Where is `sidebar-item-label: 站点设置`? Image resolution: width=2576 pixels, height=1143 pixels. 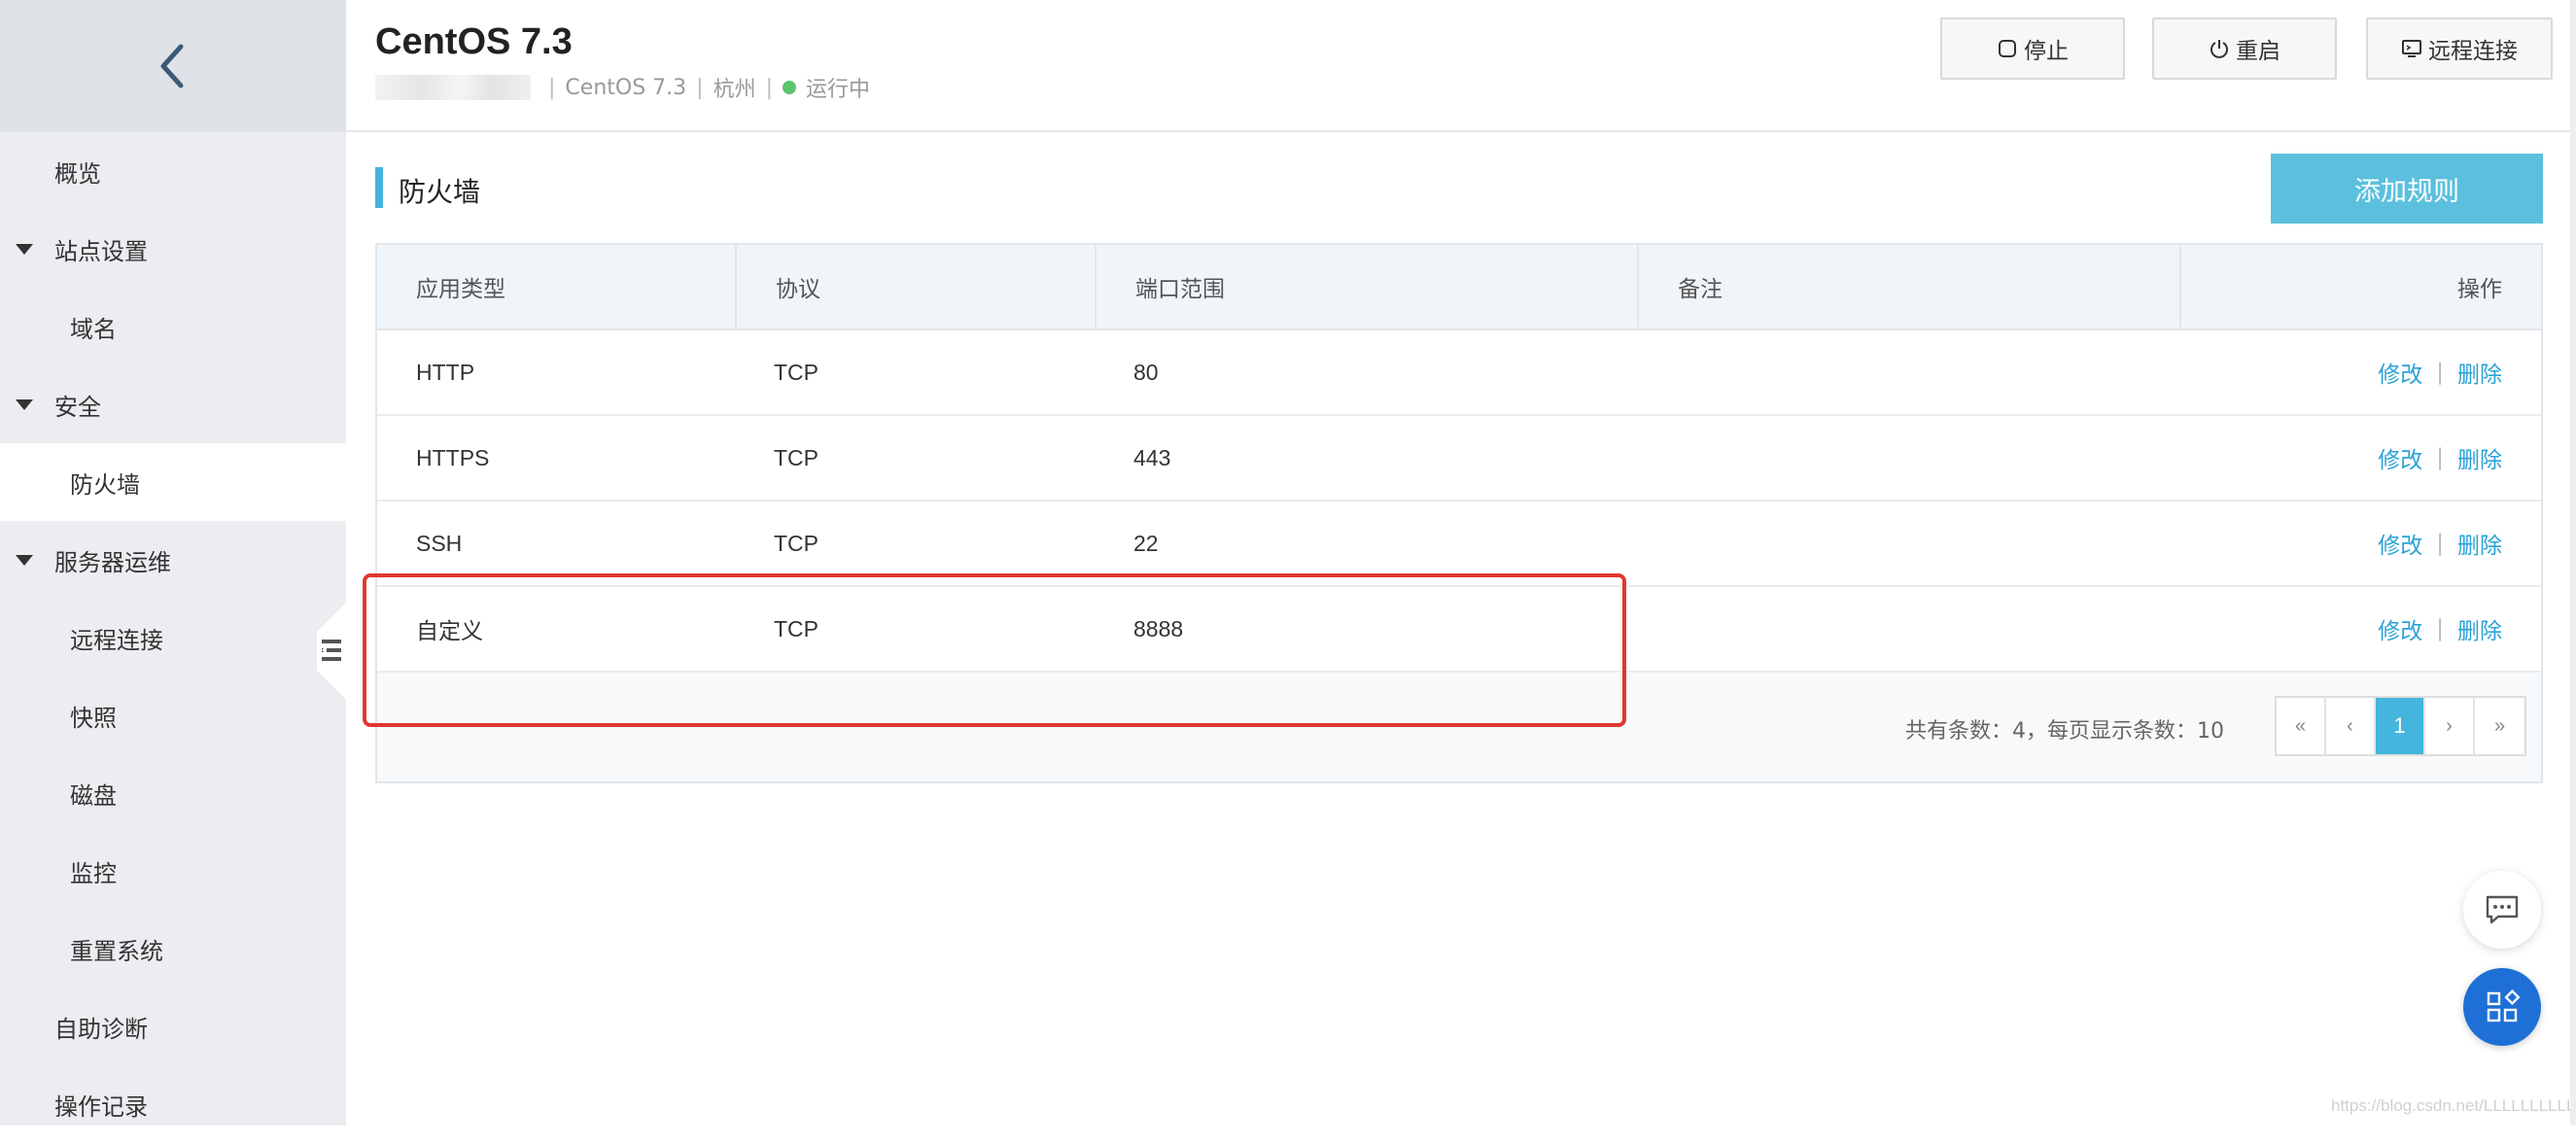 sidebar-item-label: 站点设置 is located at coordinates (101, 251).